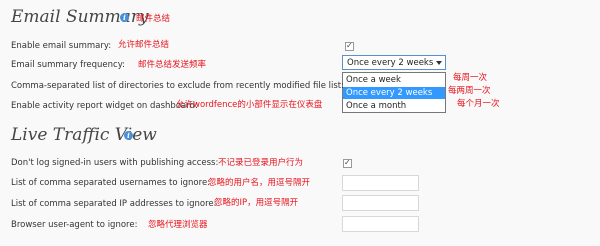  Describe the element at coordinates (249, 105) in the screenshot. I see `activity-widget-annotation: 允许wordfence的小部件显示在仪表盘` at that location.